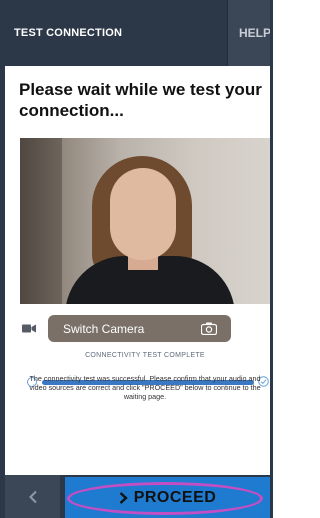 The image size is (320, 518). I want to click on switch-camera-button: Switch Camera, so click(139, 328).